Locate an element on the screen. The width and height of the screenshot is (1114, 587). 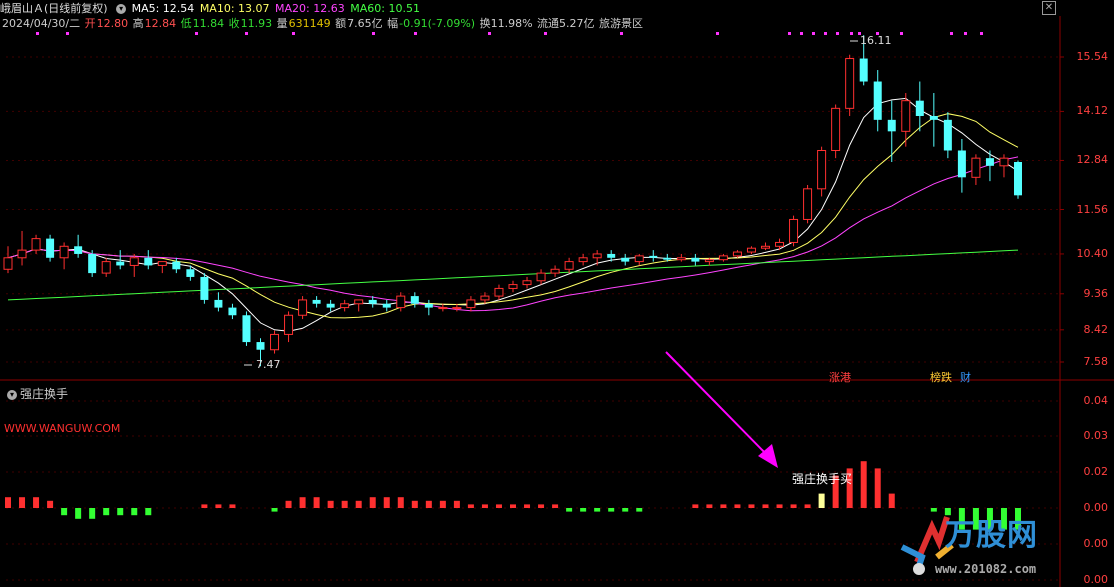
ma5-value: MA5: 12.54 is located at coordinates (163, 8).